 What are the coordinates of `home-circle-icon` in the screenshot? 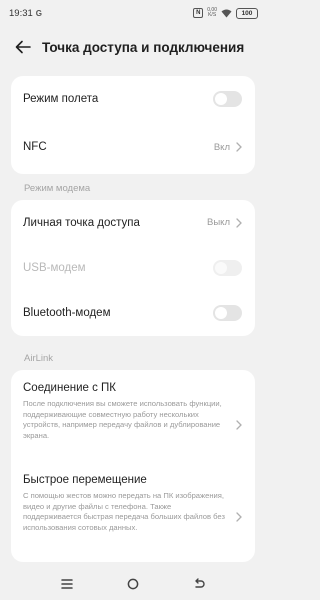 It's located at (133, 584).